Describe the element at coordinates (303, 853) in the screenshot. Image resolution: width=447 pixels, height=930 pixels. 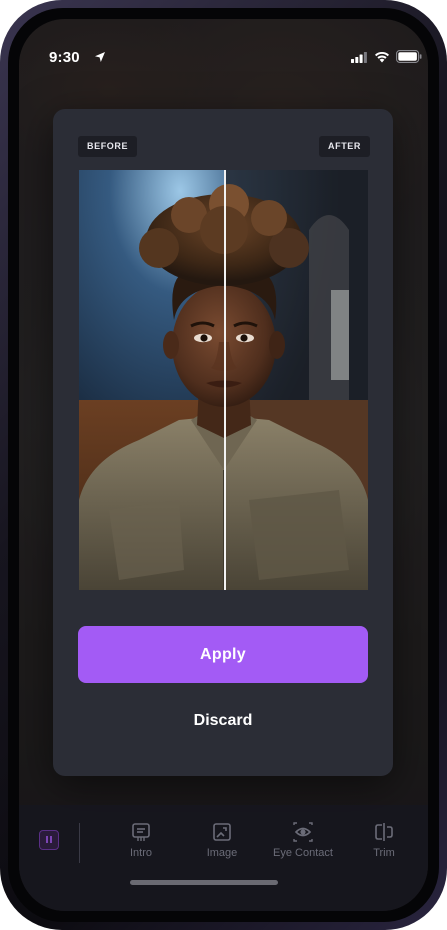
I see `tool-eye-contact-label: Eye Contact` at that location.